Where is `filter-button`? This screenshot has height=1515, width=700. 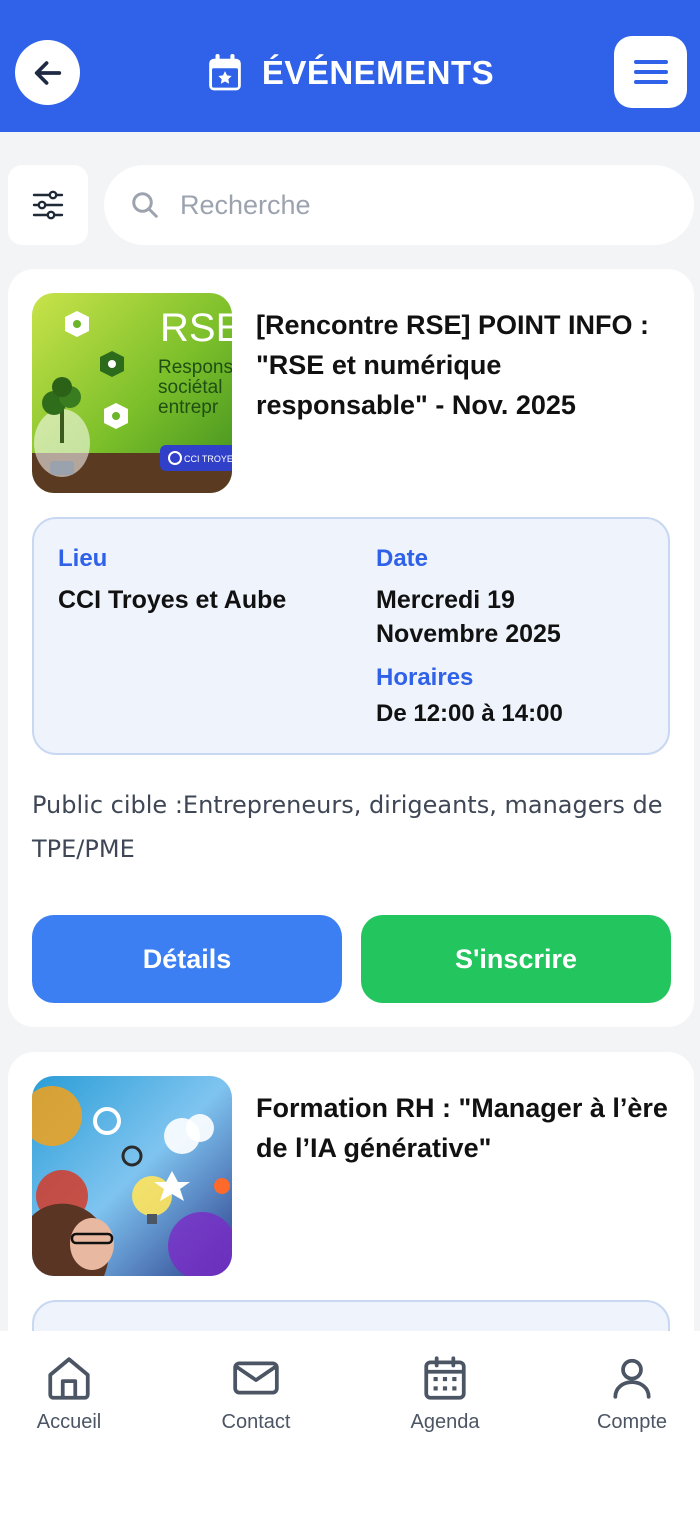
filter-button is located at coordinates (48, 205).